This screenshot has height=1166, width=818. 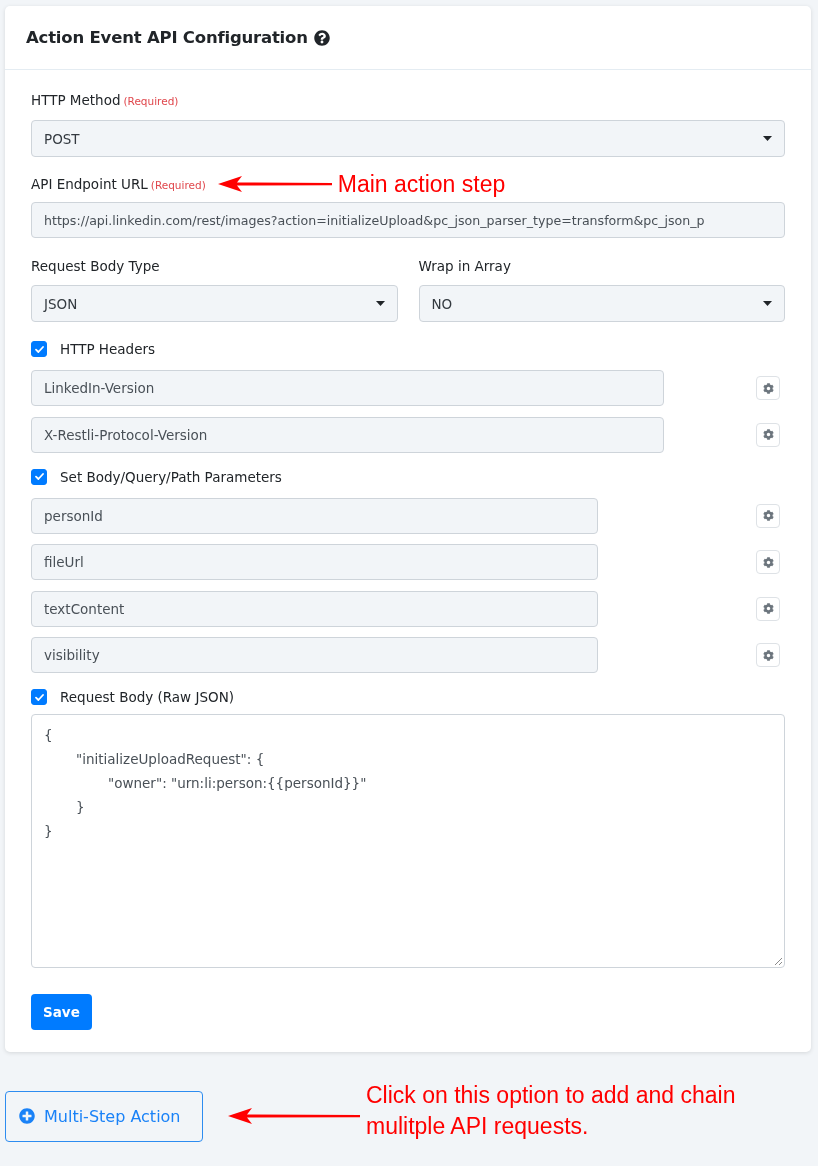 What do you see at coordinates (314, 608) in the screenshot?
I see `input-field: textContent` at bounding box center [314, 608].